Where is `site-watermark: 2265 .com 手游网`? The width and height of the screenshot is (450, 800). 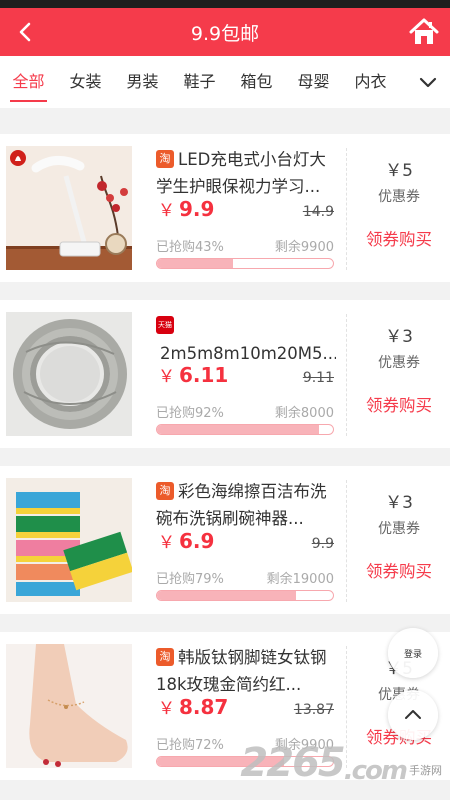 site-watermark: 2265 .com 手游网 is located at coordinates (341, 763).